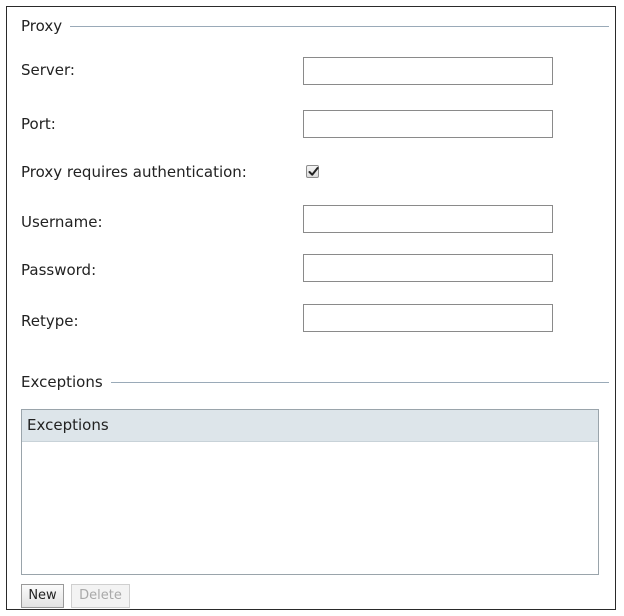 This screenshot has height=616, width=624. What do you see at coordinates (62, 222) in the screenshot?
I see `username-label: Username:` at bounding box center [62, 222].